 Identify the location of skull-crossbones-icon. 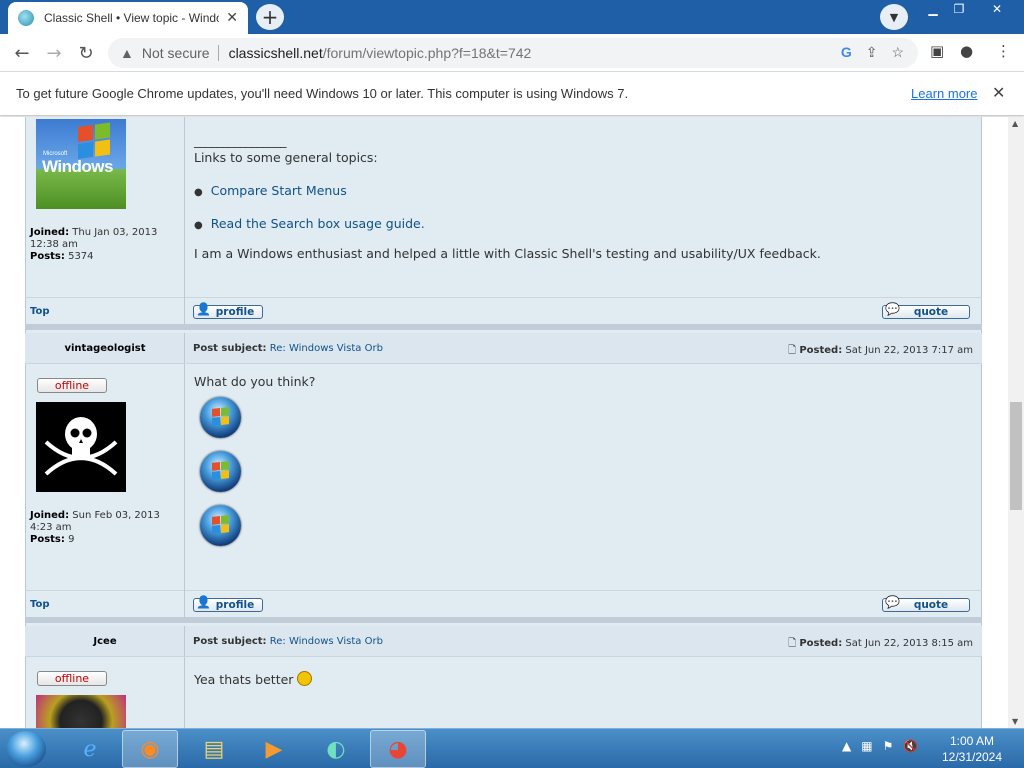
(81, 446).